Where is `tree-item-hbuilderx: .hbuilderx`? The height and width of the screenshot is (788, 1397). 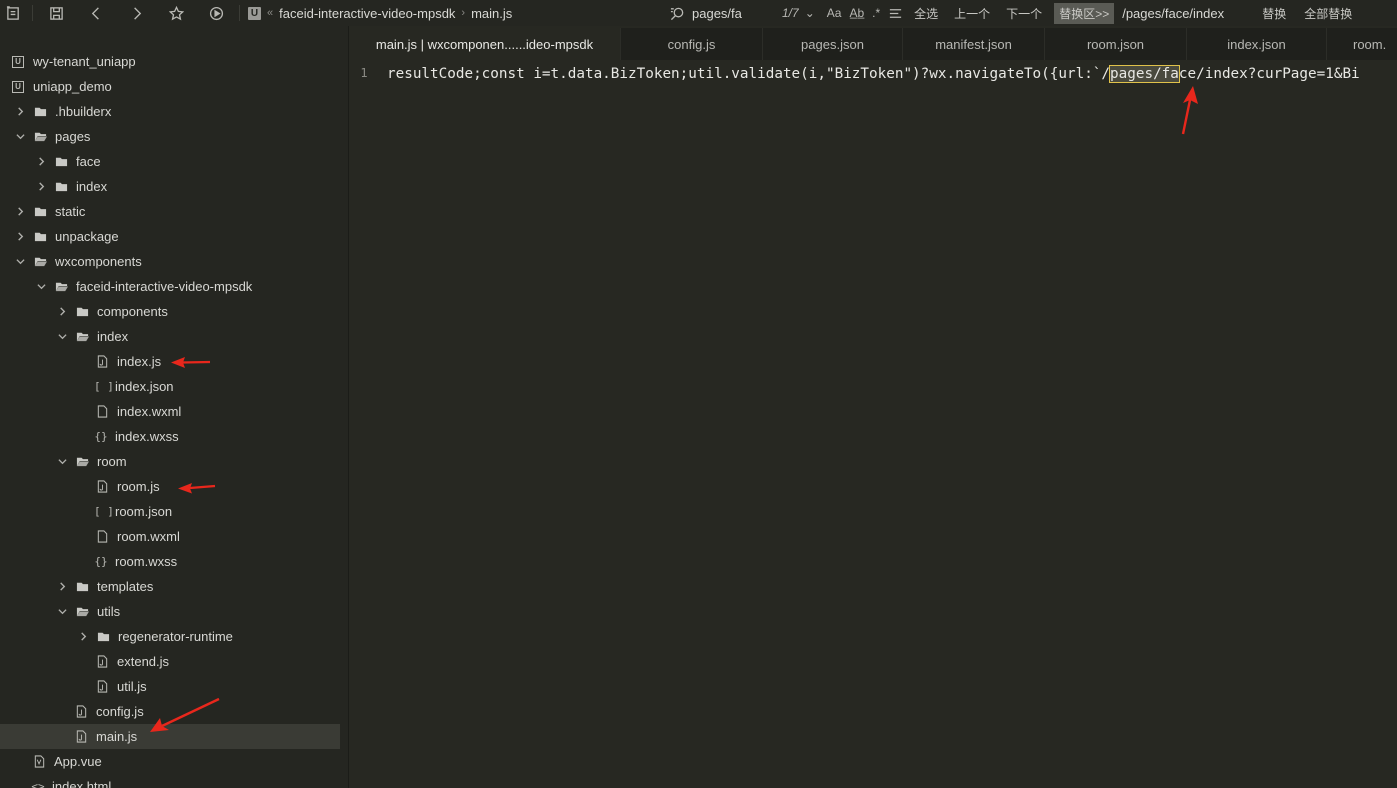
tree-item-hbuilderx: .hbuilderx is located at coordinates (170, 111).